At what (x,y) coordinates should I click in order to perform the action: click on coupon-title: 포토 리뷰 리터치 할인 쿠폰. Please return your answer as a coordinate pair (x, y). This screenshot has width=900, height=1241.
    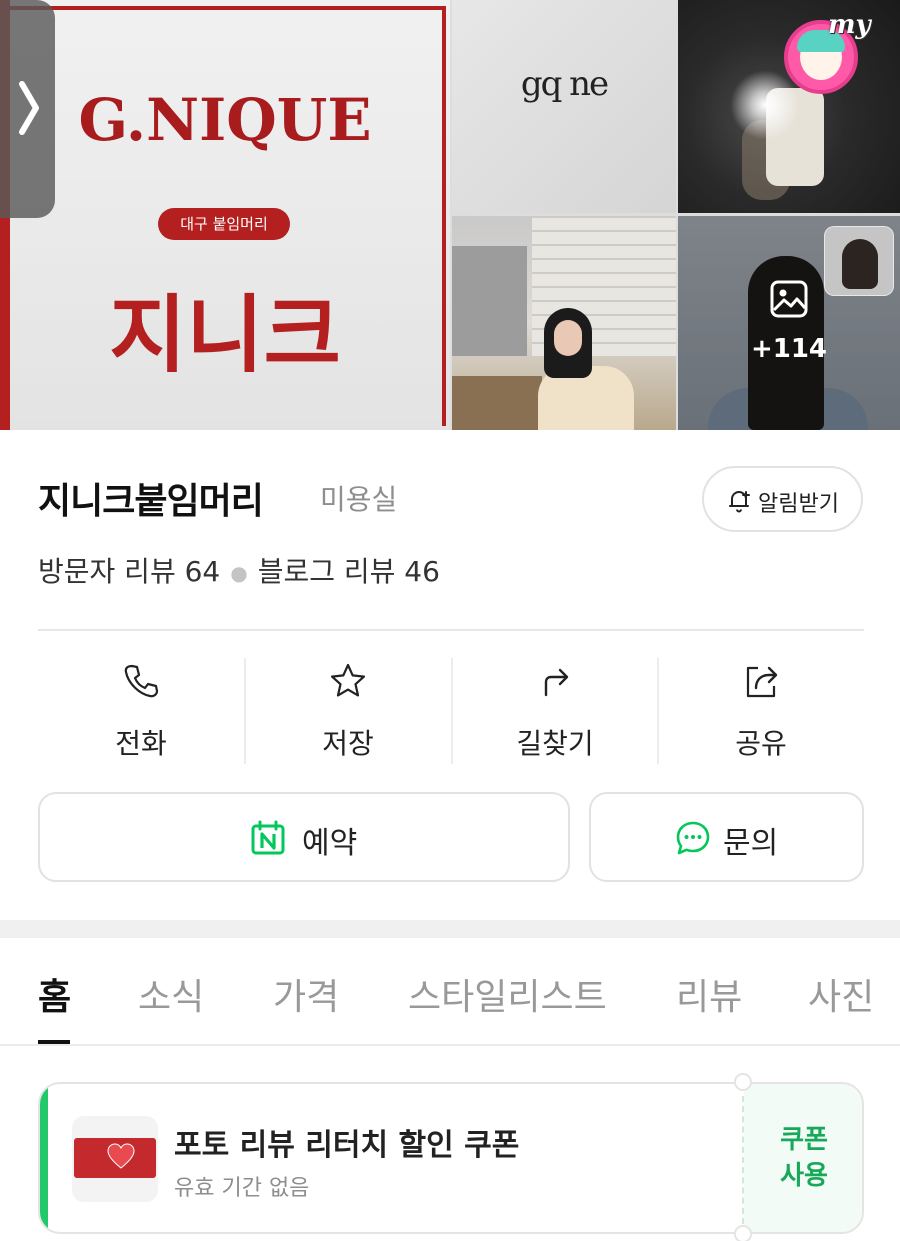
    Looking at the image, I should click on (347, 1145).